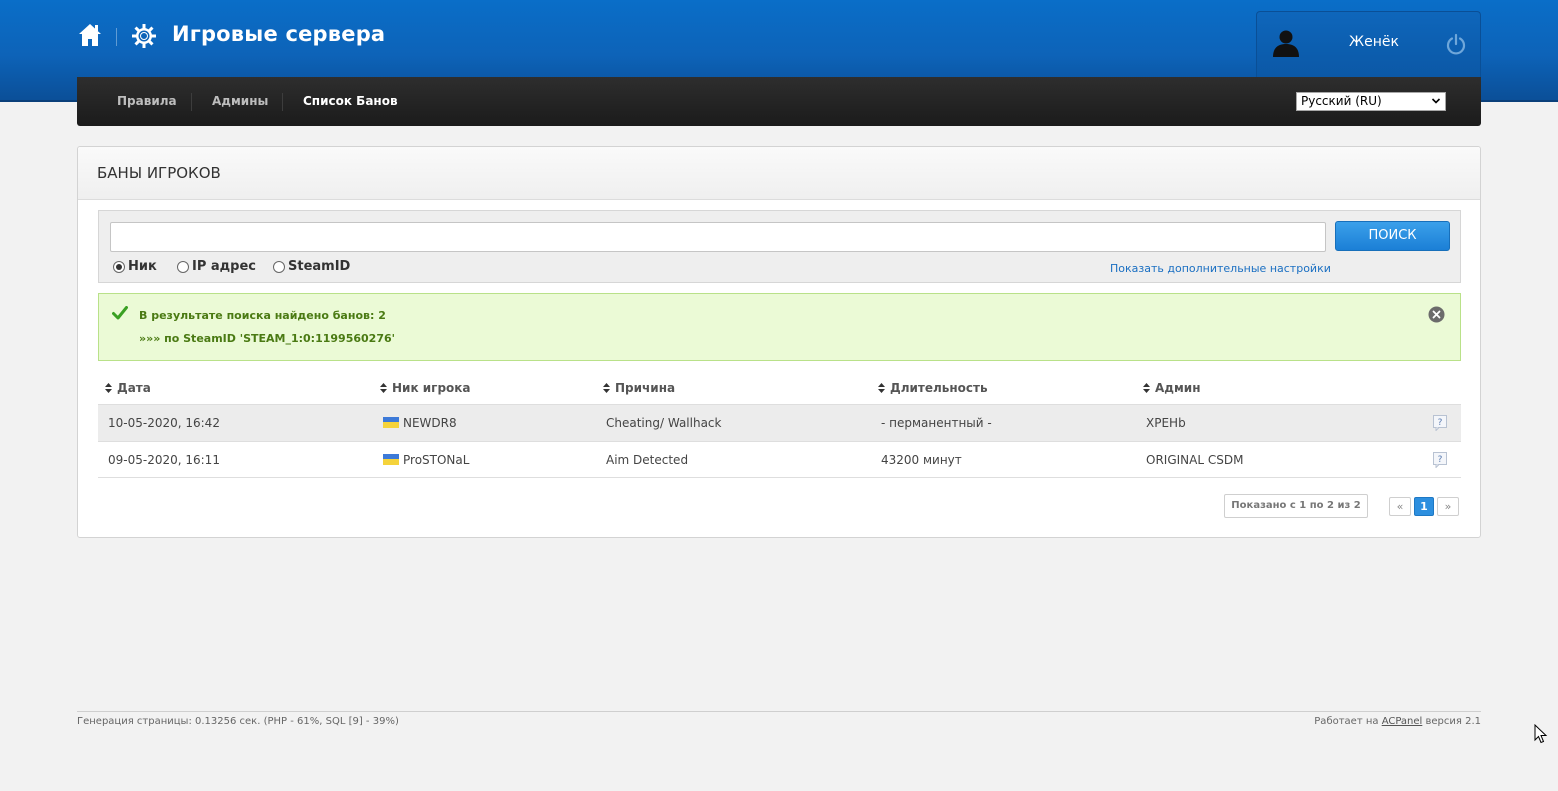 This screenshot has width=1558, height=791. I want to click on cell-duration: 43200 минут, so click(921, 460).